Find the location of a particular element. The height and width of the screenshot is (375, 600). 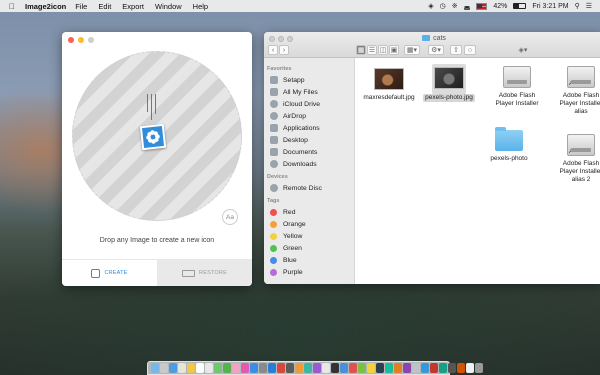

forward-button: › is located at coordinates (284, 50).